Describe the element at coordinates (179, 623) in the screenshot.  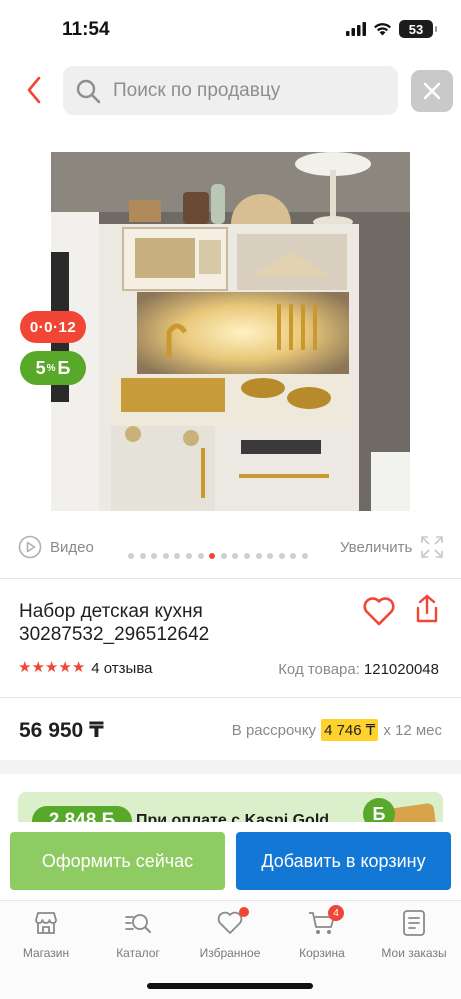
I see `product-title: Набор детская кухня 30287532_296512642` at that location.